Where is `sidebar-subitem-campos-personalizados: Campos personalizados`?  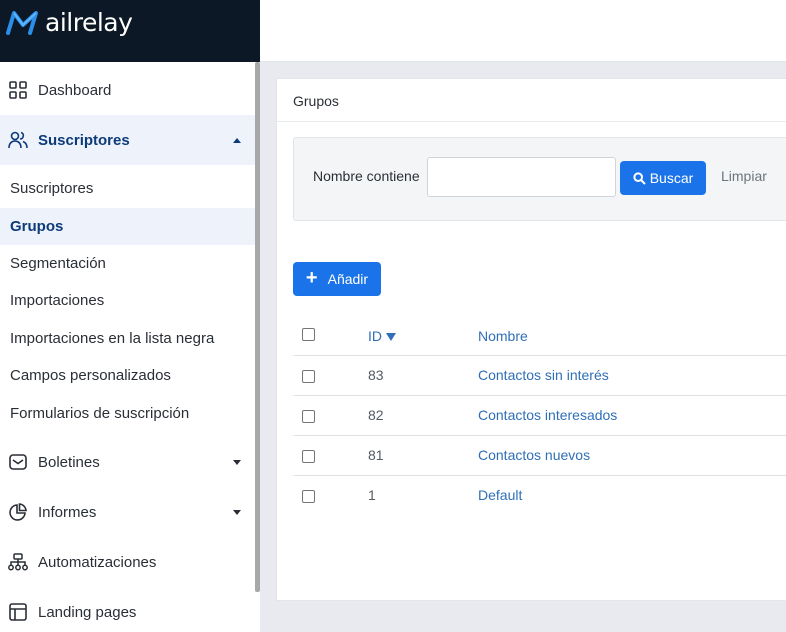 sidebar-subitem-campos-personalizados: Campos personalizados is located at coordinates (127, 375).